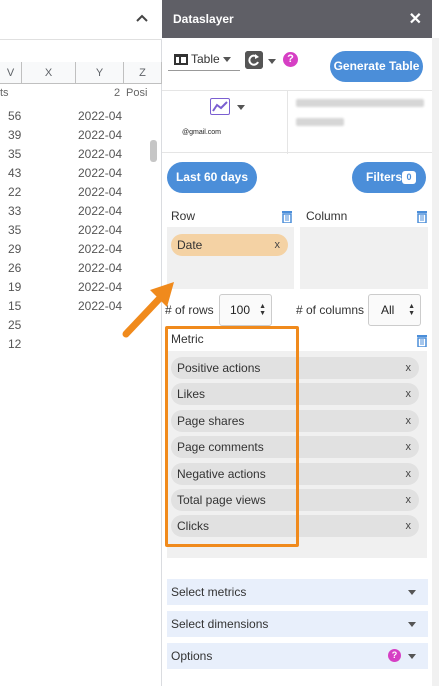 This screenshot has width=439, height=686. I want to click on sheet-cell-number: 19, so click(14, 287).